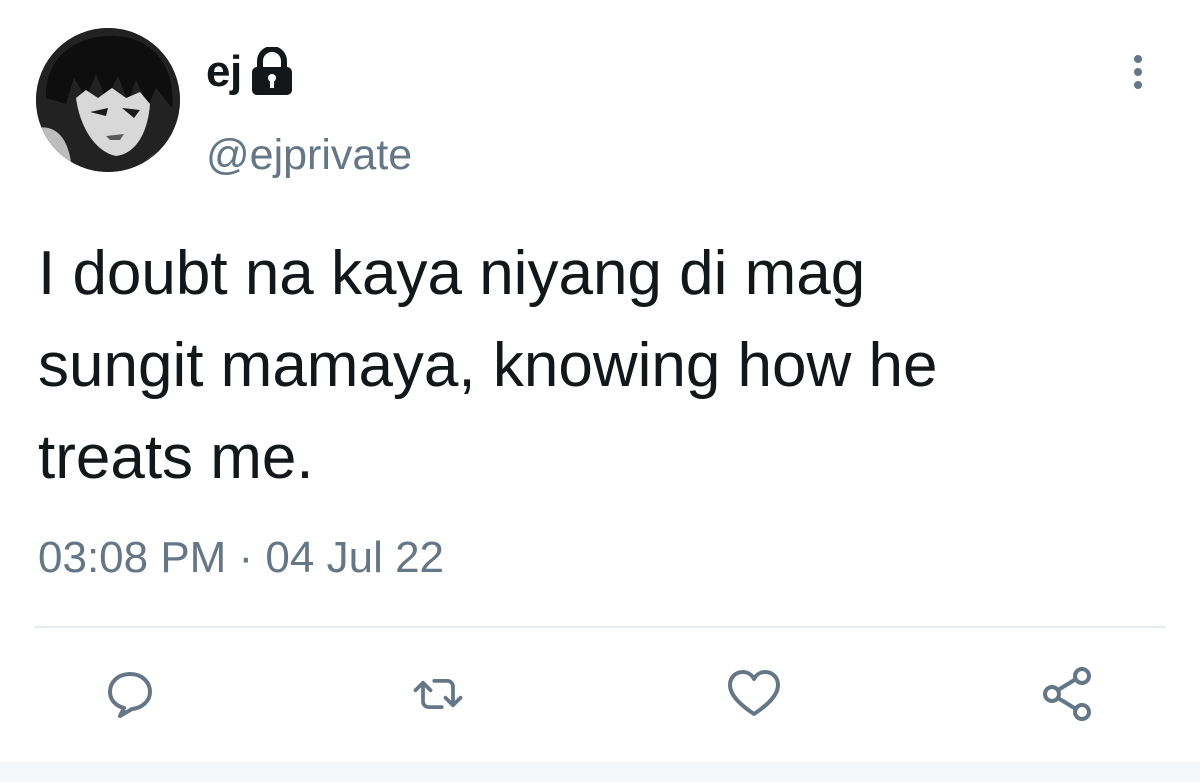  I want to click on avatar, so click(108, 100).